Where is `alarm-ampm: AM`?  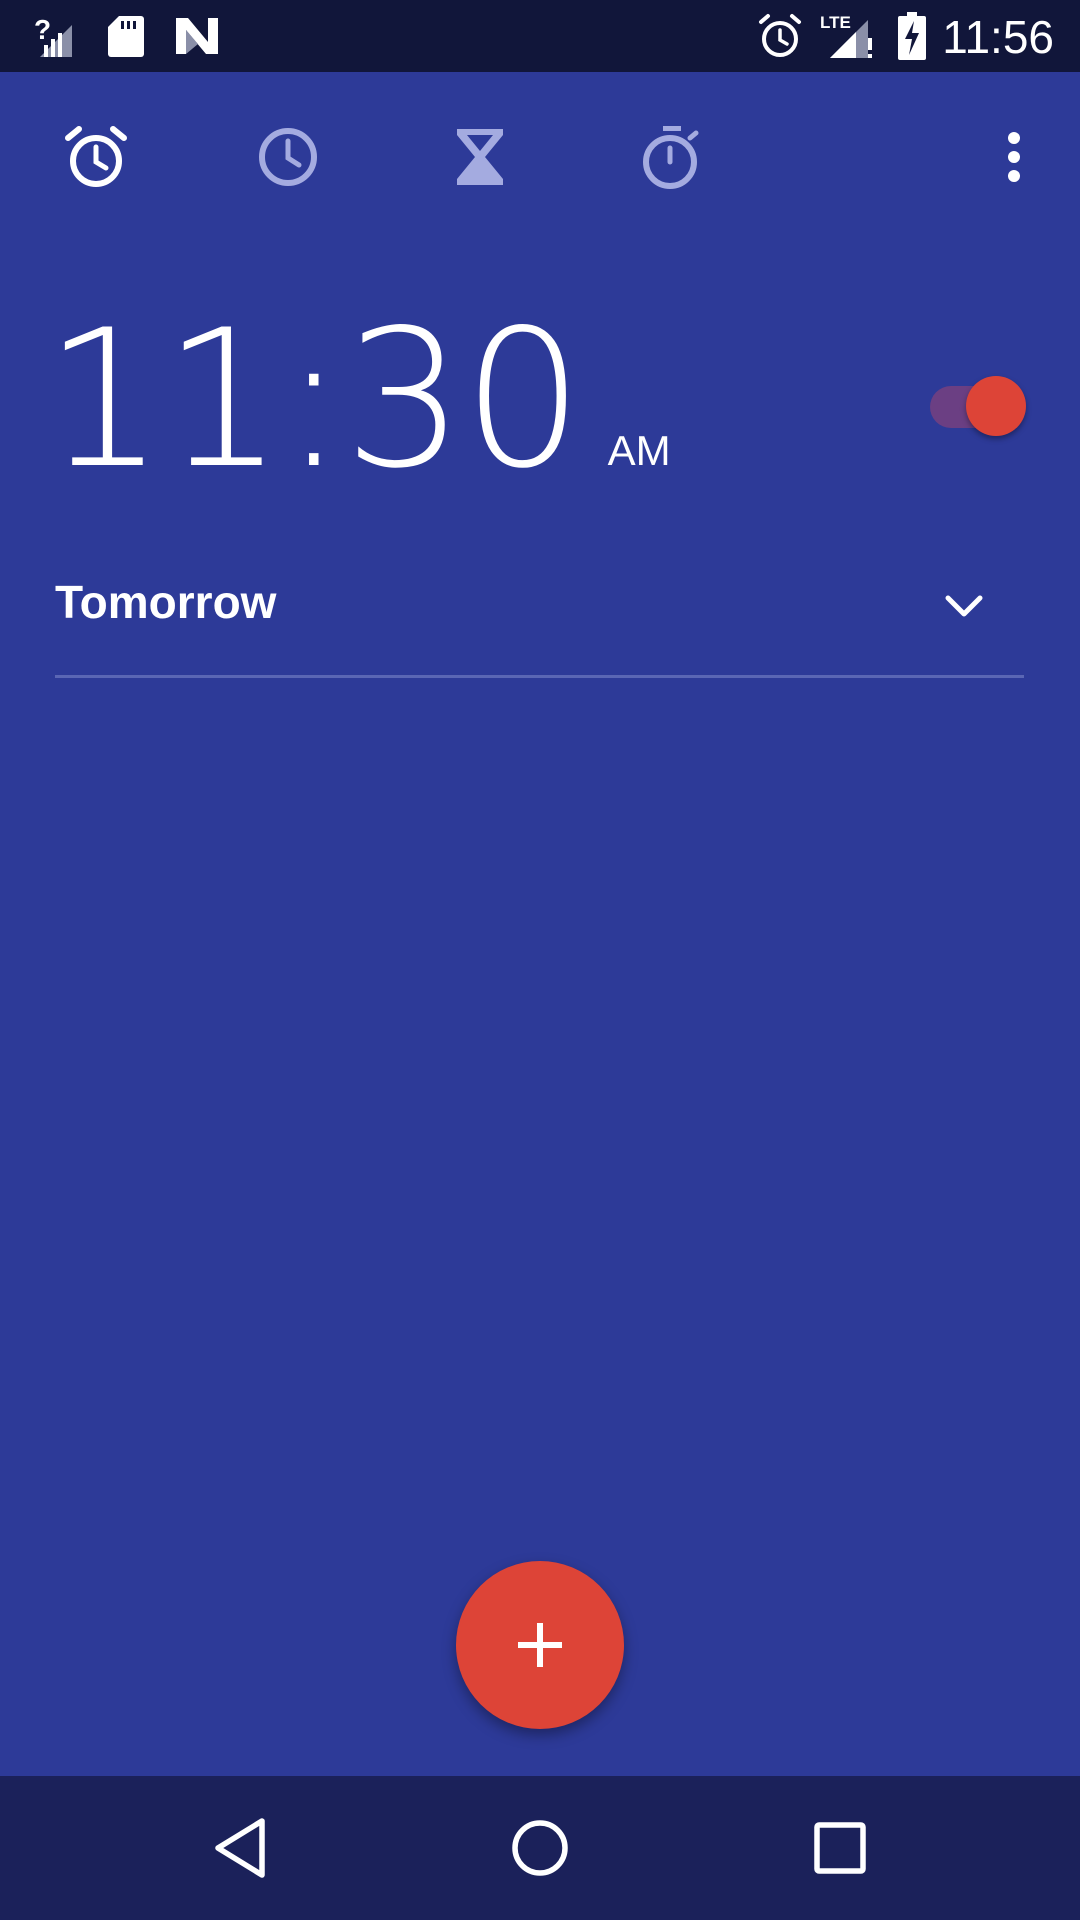 alarm-ampm: AM is located at coordinates (639, 450).